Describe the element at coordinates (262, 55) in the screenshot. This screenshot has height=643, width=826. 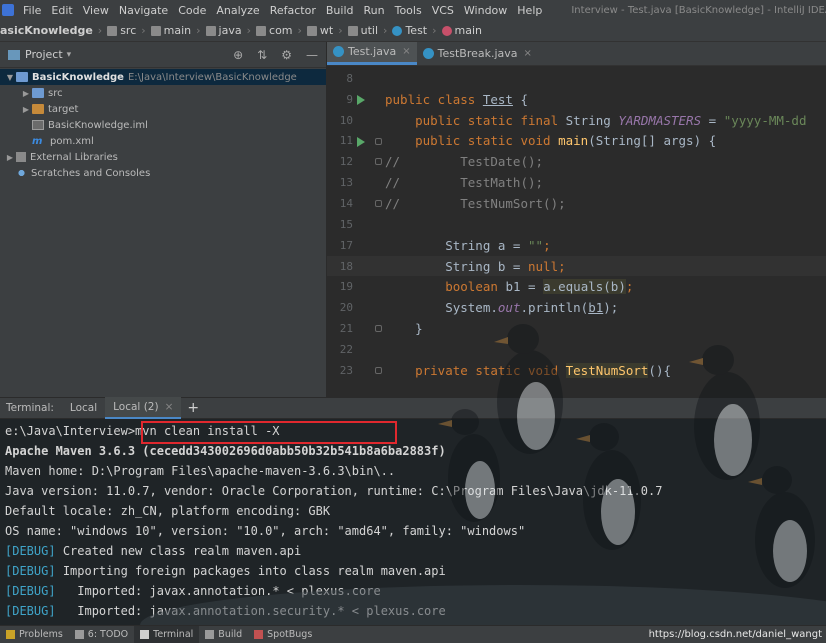
I see `collapse-icon: ⇅` at that location.